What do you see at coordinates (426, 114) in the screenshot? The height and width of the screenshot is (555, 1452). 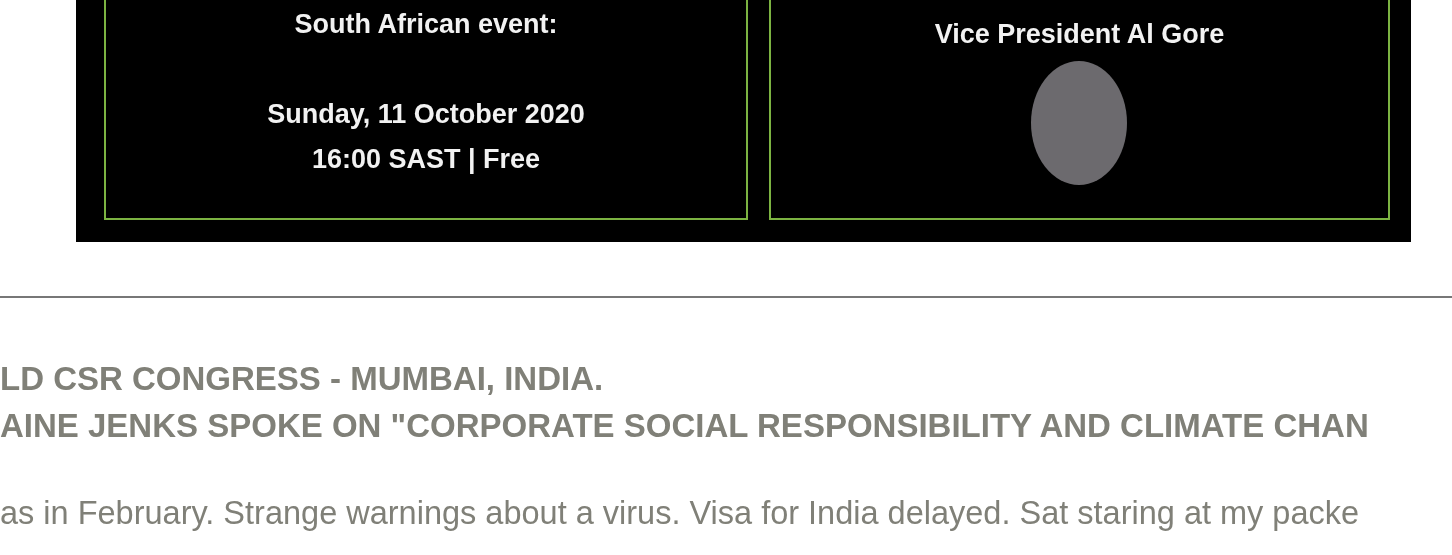 I see `event-detail: Sunday, 11 October 2020` at bounding box center [426, 114].